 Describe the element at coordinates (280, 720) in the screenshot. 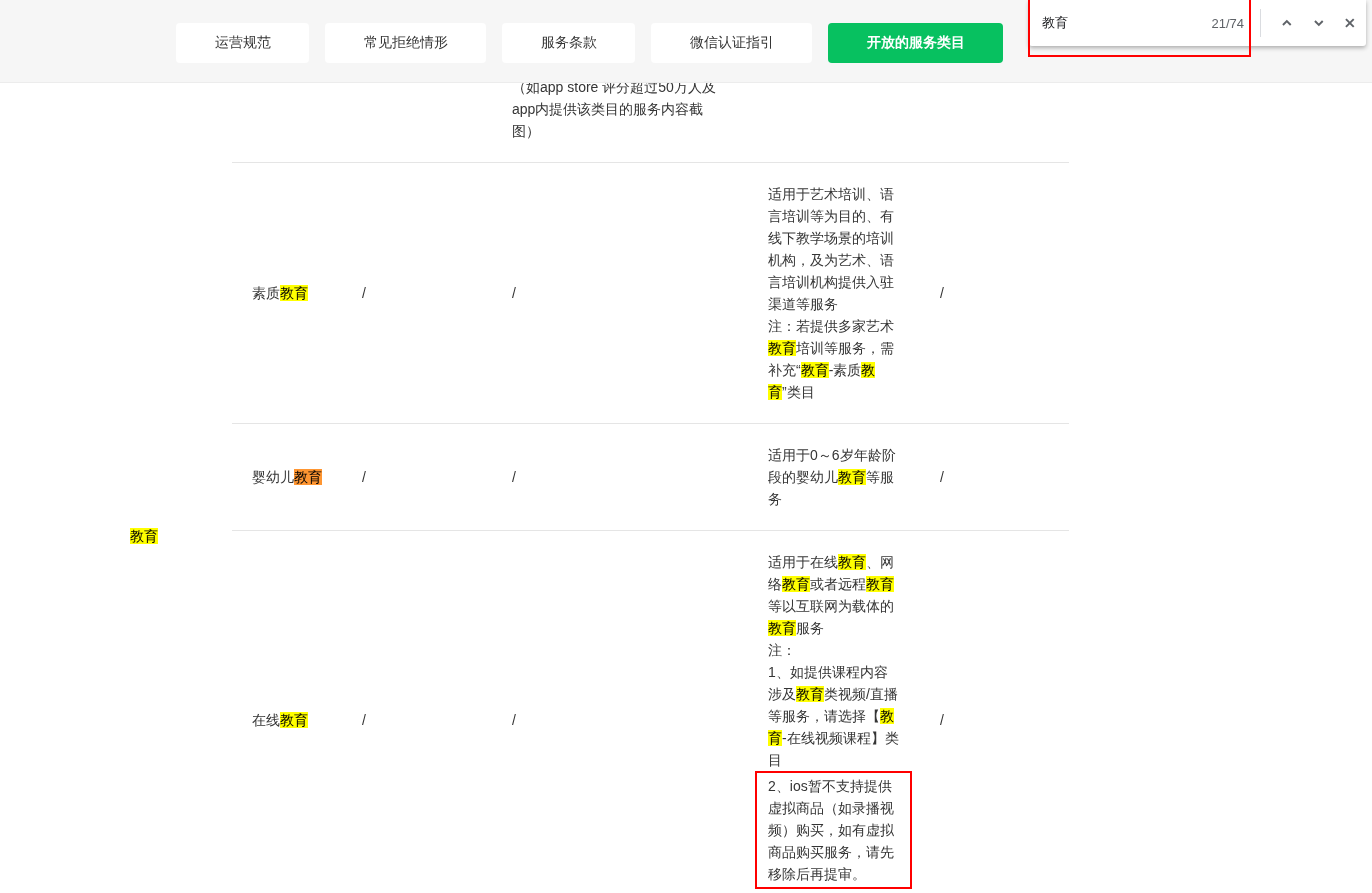

I see `service-name: 在线教育` at that location.